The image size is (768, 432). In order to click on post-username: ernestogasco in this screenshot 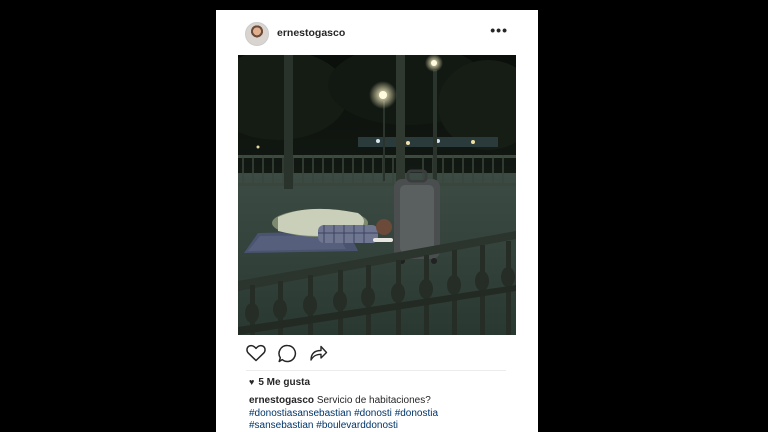, I will do `click(311, 33)`.